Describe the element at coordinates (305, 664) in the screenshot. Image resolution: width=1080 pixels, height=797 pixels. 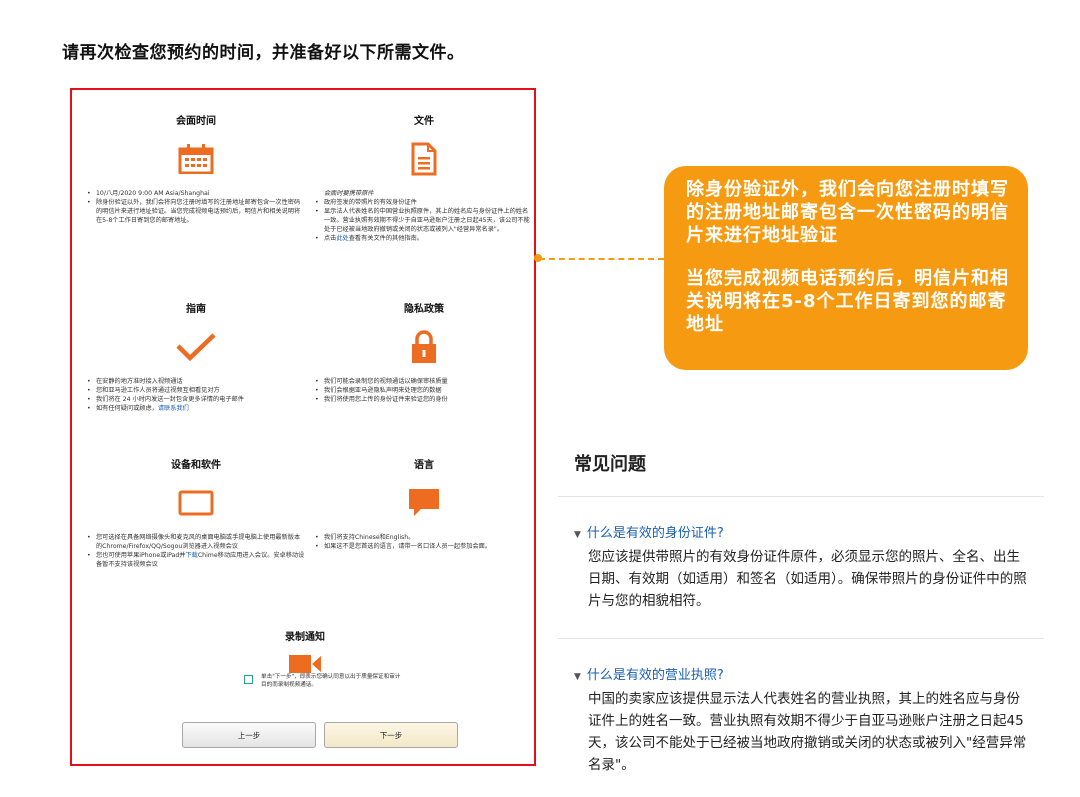
I see `video-camera-icon` at that location.